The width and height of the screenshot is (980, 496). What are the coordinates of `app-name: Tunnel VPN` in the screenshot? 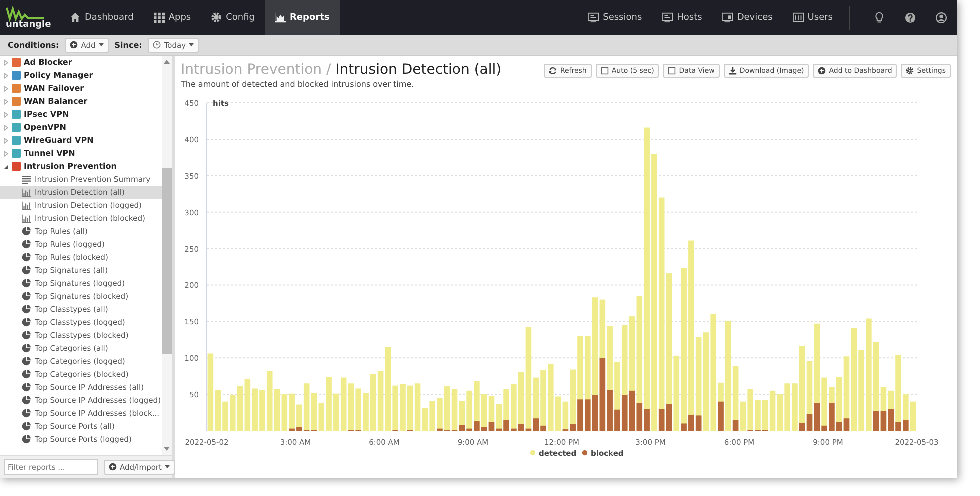 It's located at (50, 153).